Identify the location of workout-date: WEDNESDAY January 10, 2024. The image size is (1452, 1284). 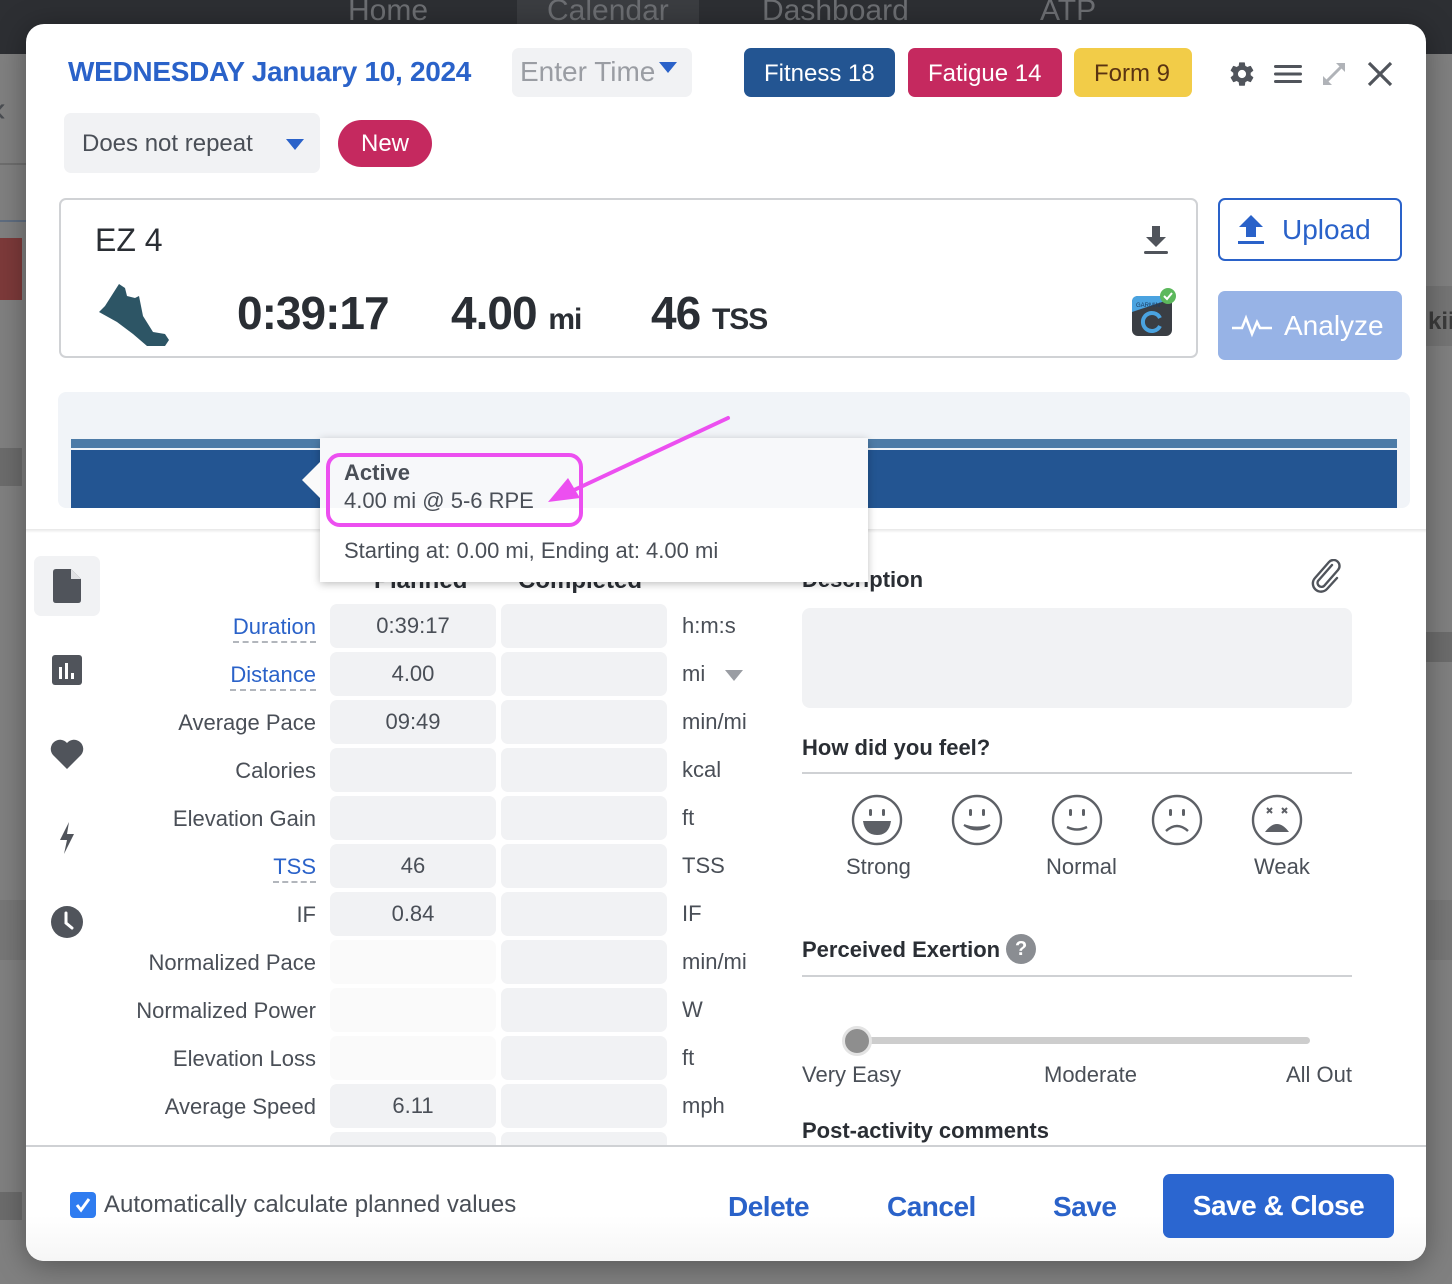
(270, 71).